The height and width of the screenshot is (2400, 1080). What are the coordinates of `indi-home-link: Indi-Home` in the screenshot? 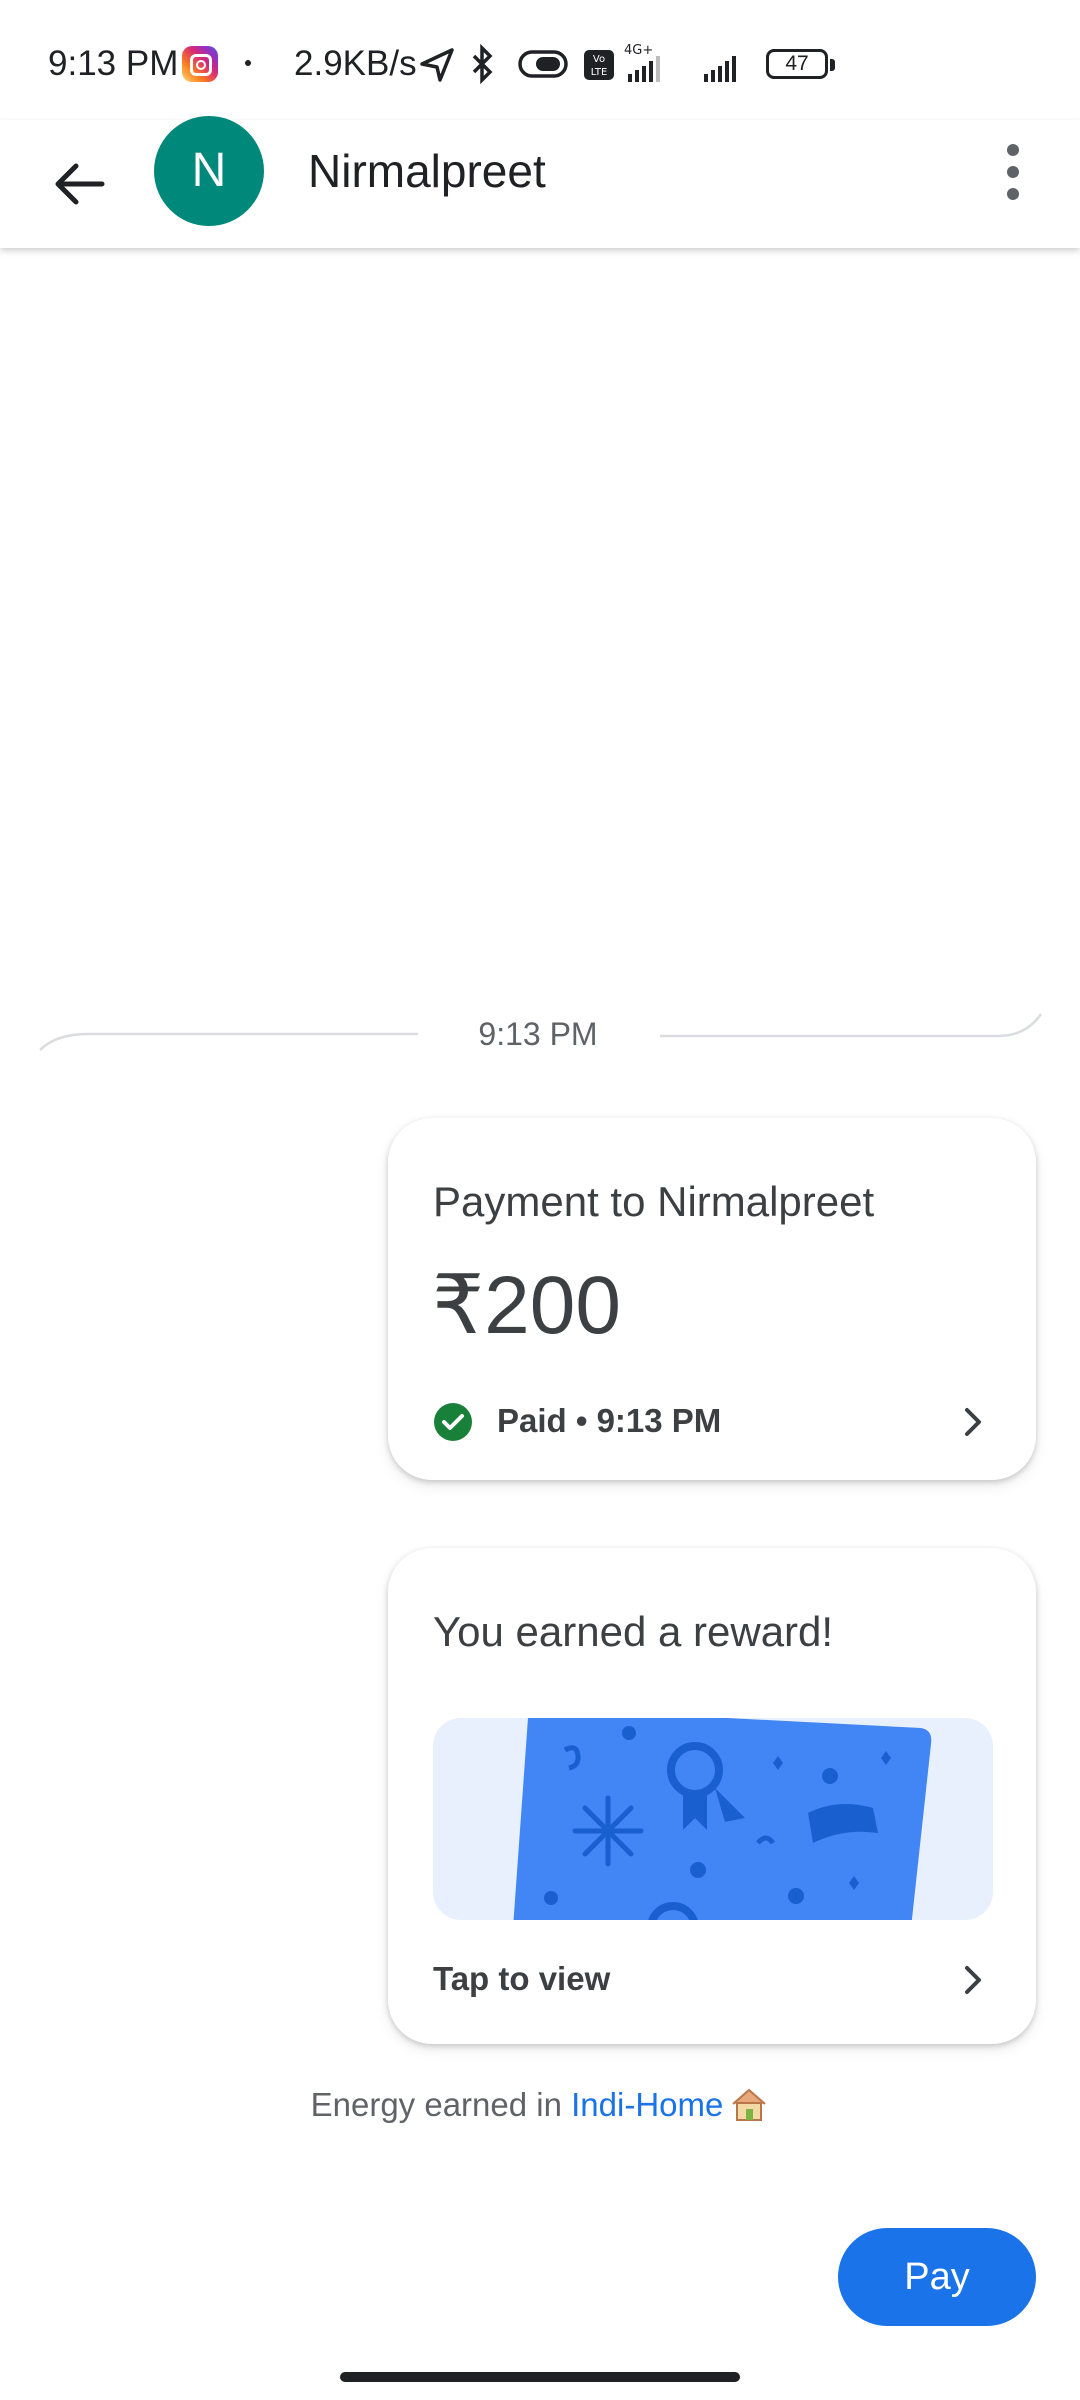 It's located at (647, 2104).